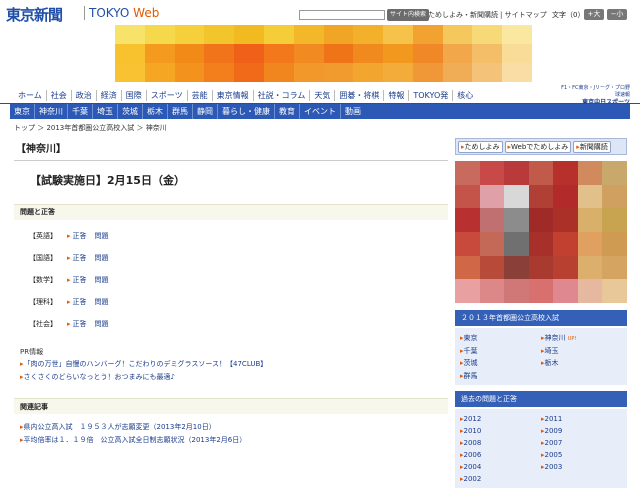 This screenshot has width=640, height=488. I want to click on year-link: ▸2004, so click(470, 467).